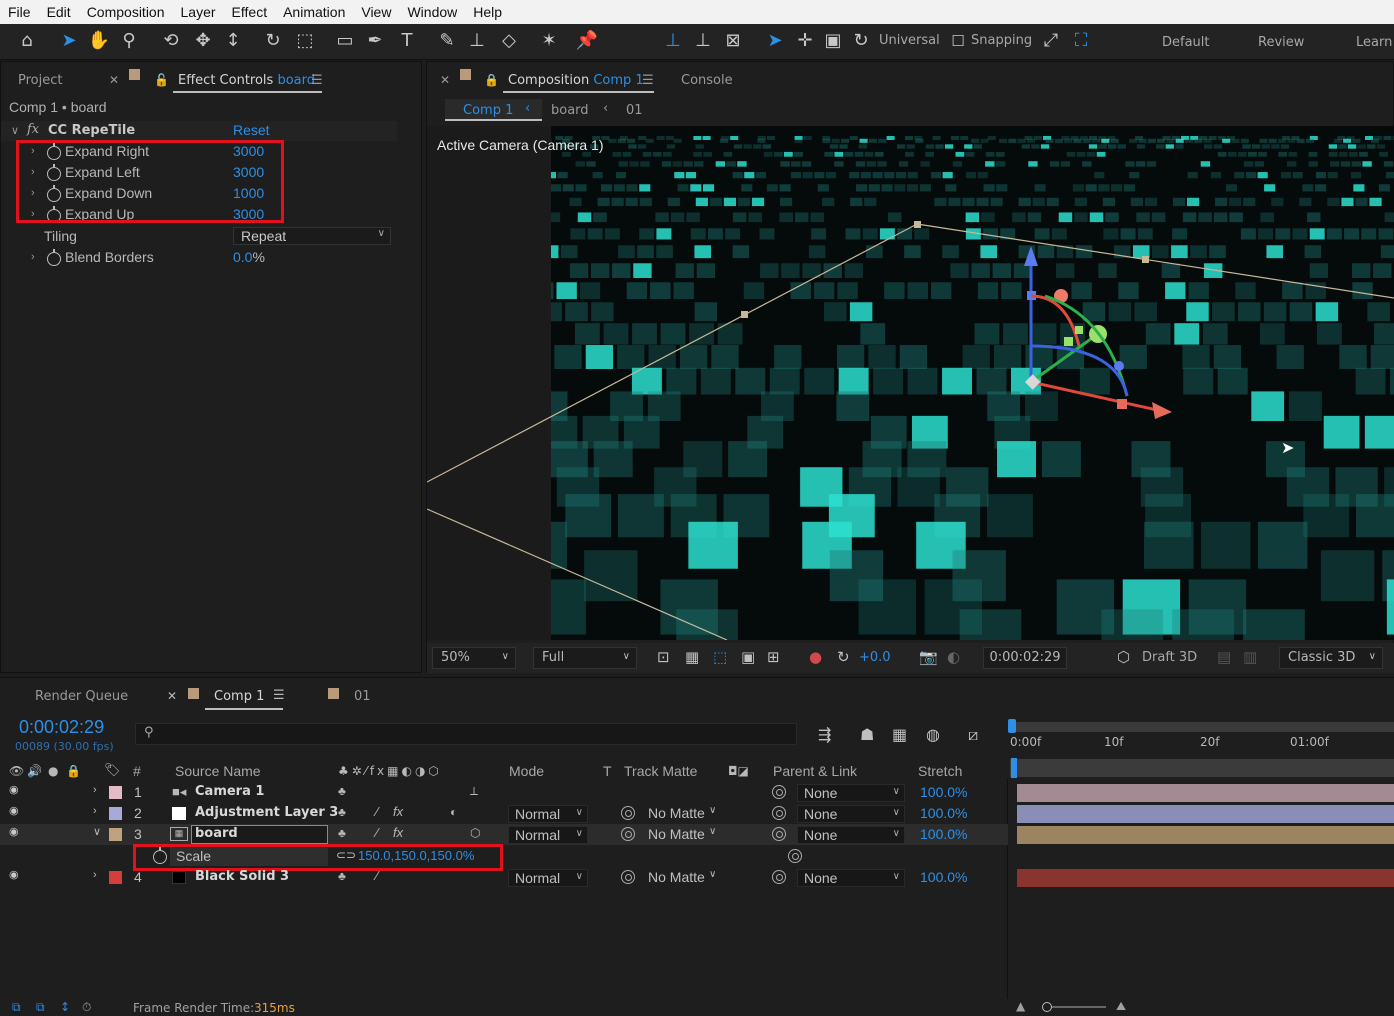 This screenshot has height=1016, width=1394. I want to click on tiling-dropdown: Repeat ∨, so click(312, 236).